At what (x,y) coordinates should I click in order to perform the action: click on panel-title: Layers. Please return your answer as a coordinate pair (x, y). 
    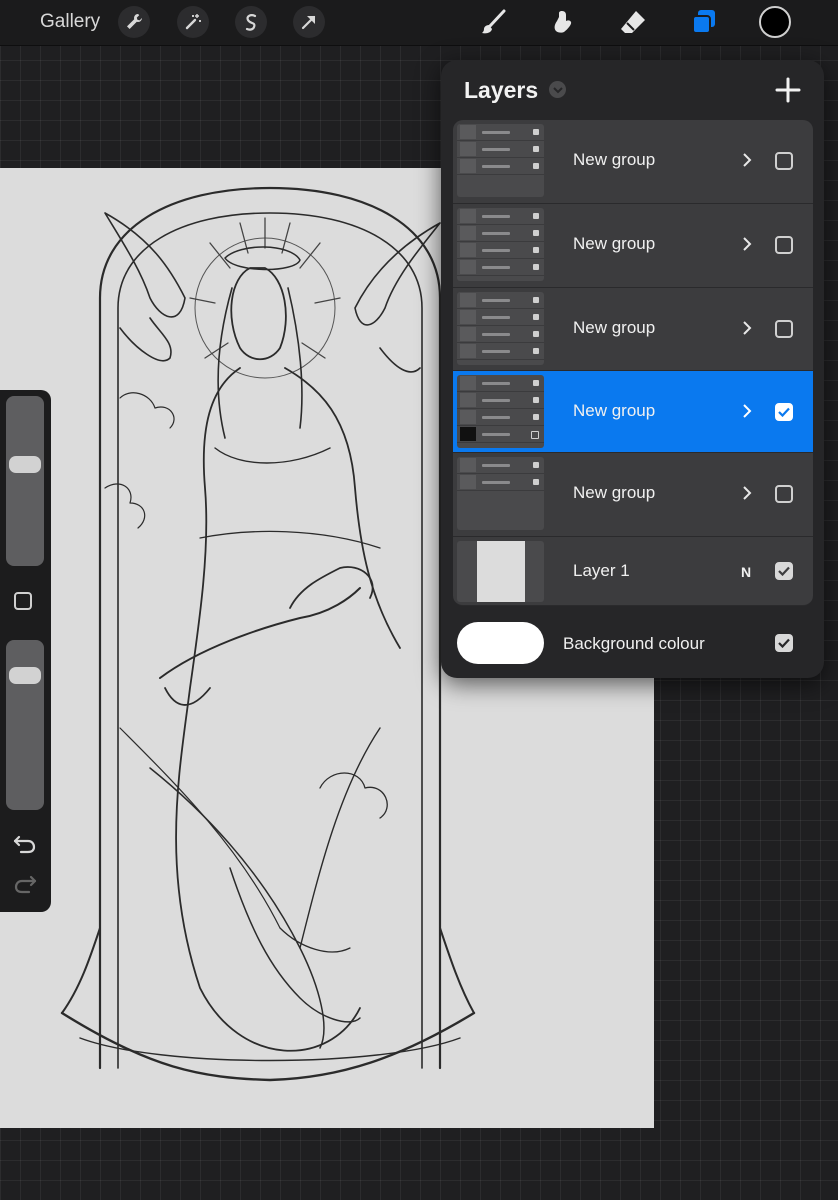
    Looking at the image, I should click on (501, 90).